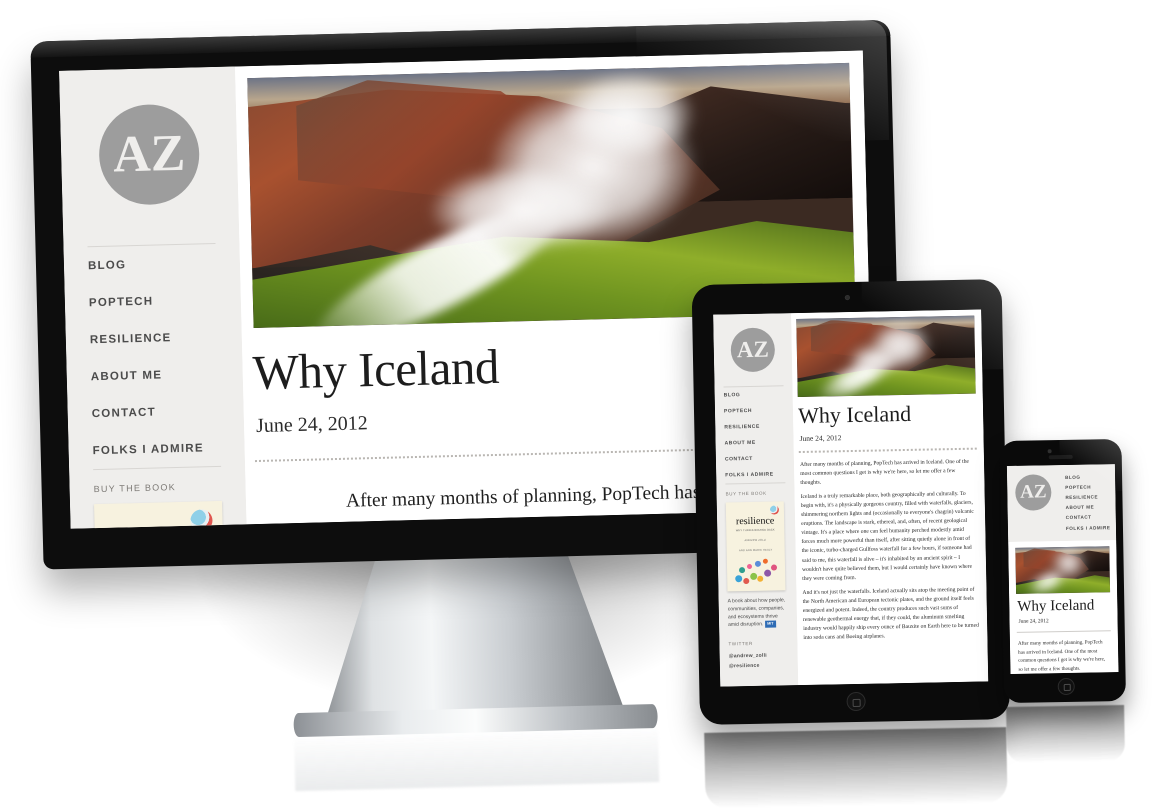  What do you see at coordinates (756, 571) in the screenshot?
I see `book-cover-dots` at bounding box center [756, 571].